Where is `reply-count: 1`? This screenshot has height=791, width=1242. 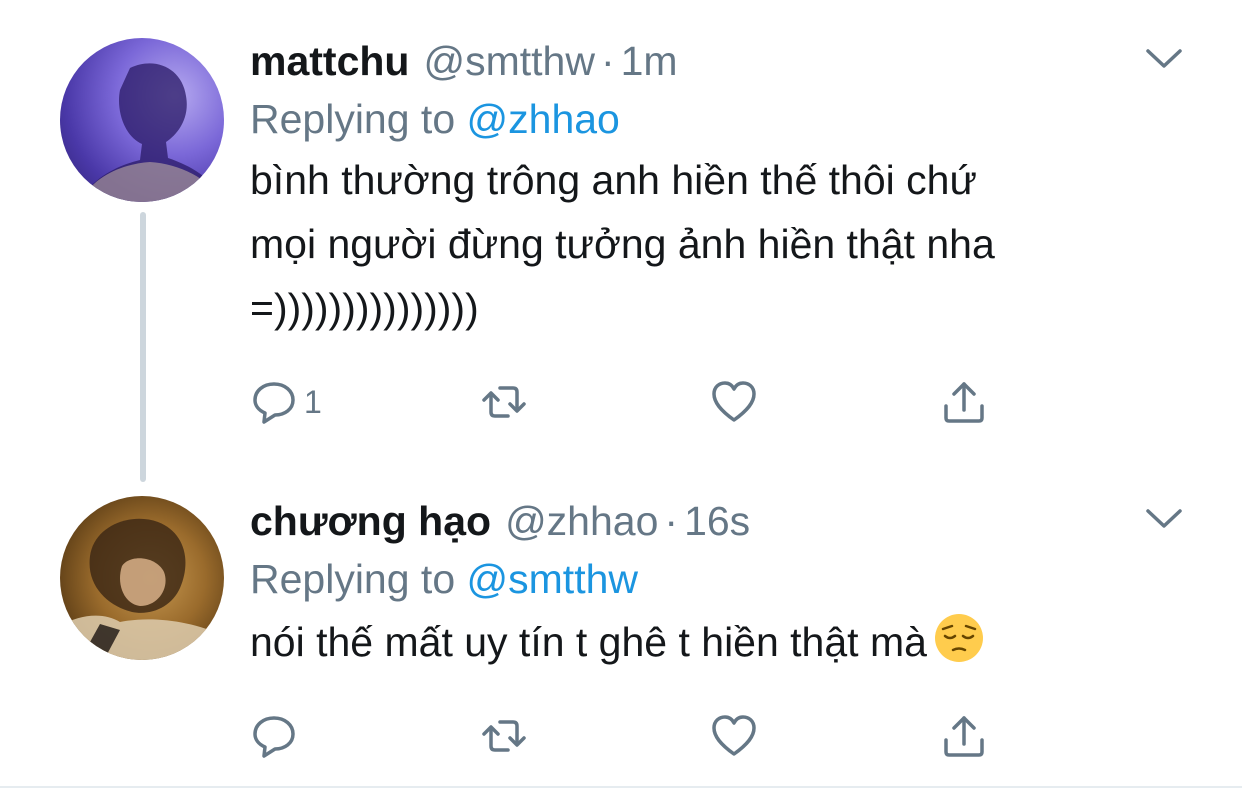
reply-count: 1 is located at coordinates (313, 401).